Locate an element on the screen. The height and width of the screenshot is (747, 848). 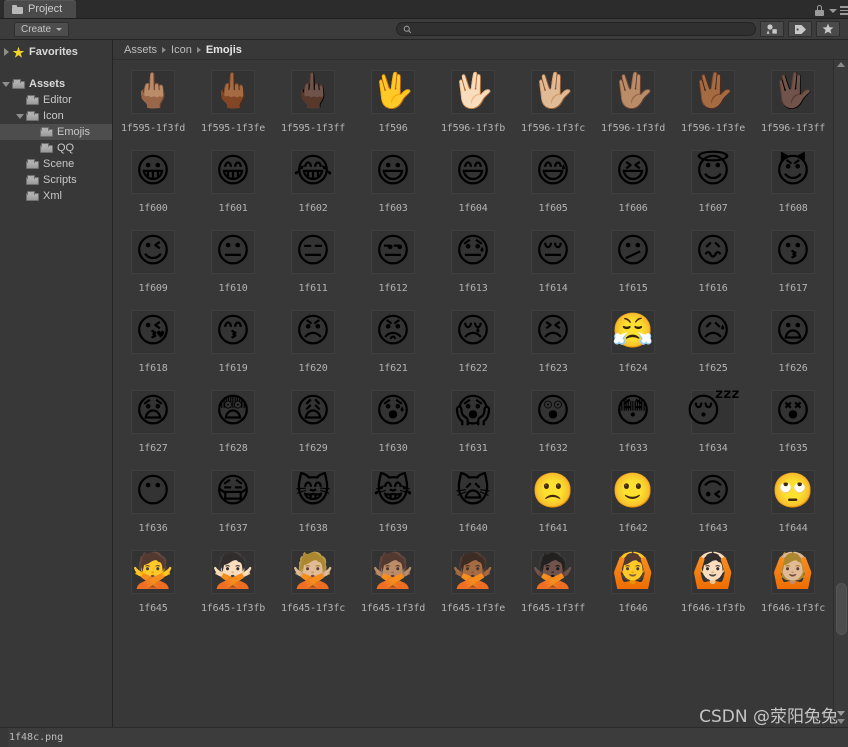
asset-item: 😥 1f625 is located at coordinates (713, 342).